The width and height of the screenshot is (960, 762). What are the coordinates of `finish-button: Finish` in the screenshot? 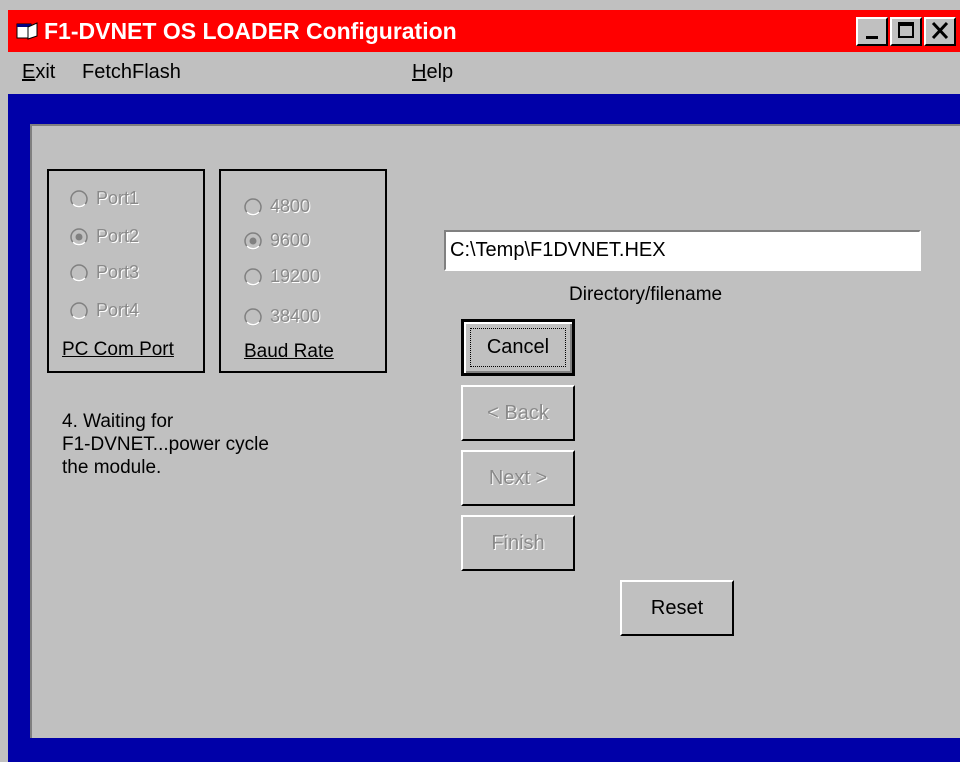 It's located at (518, 543).